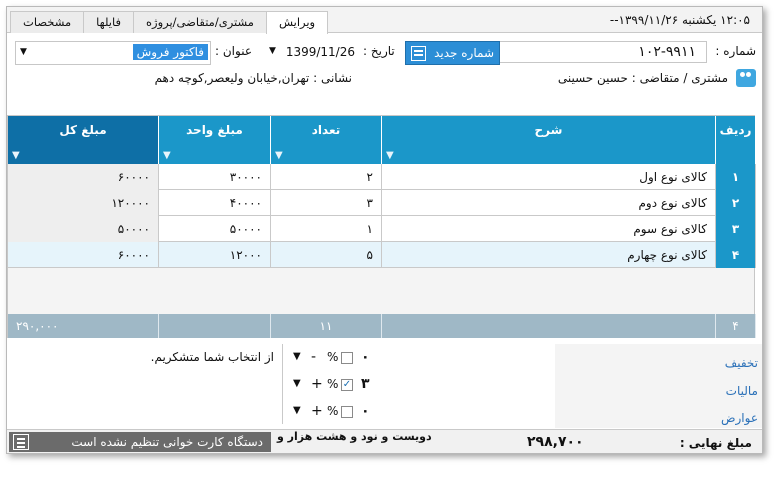 This screenshot has width=775, height=482. What do you see at coordinates (326, 203) in the screenshot?
I see `row-qty: ۳` at bounding box center [326, 203].